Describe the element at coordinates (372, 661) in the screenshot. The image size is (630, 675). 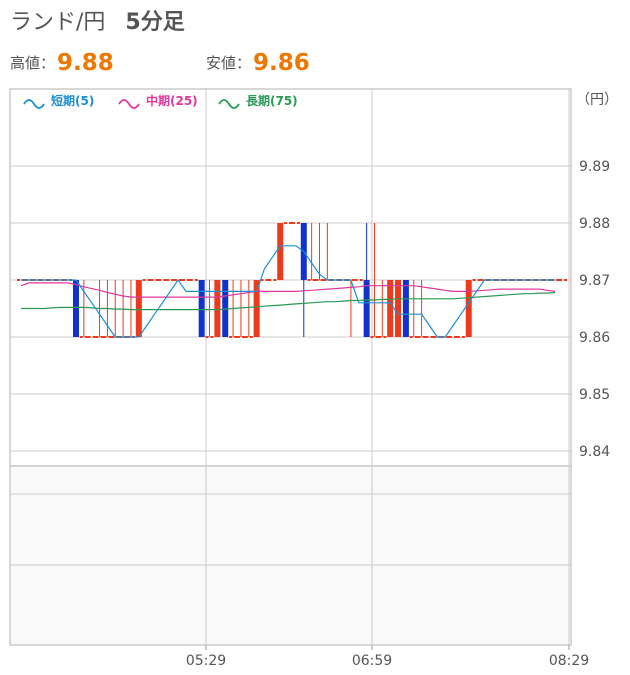
I see `x-tick-label: 06:59` at that location.